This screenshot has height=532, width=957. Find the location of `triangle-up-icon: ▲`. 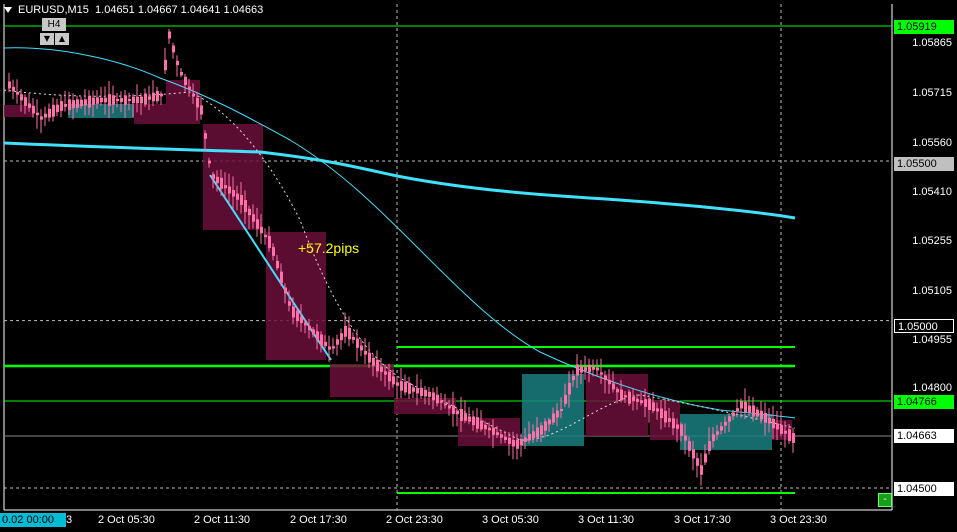

triangle-up-icon: ▲ is located at coordinates (62, 39).